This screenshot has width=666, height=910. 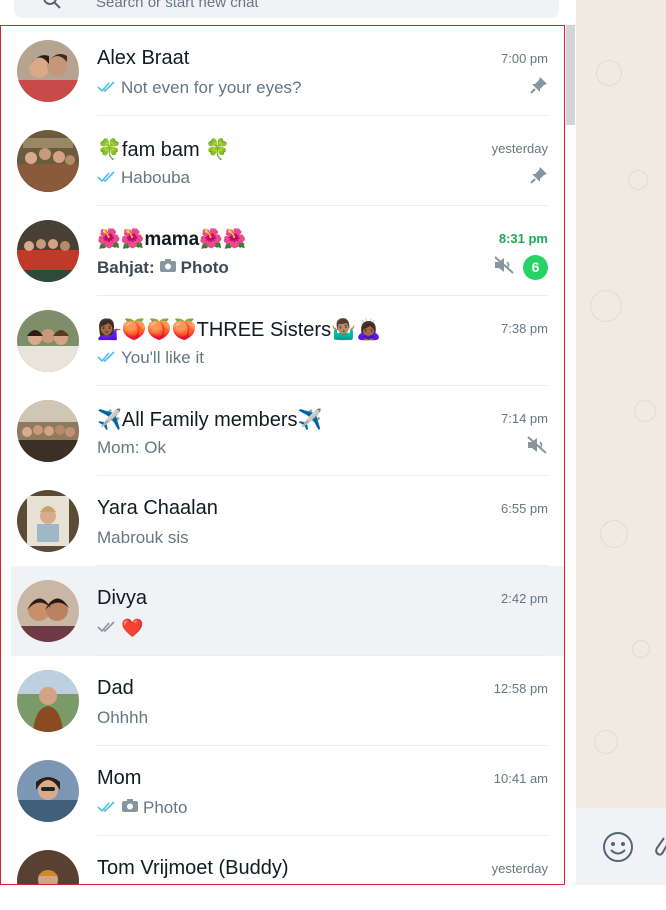 I want to click on chat-name: Dad, so click(x=115, y=688).